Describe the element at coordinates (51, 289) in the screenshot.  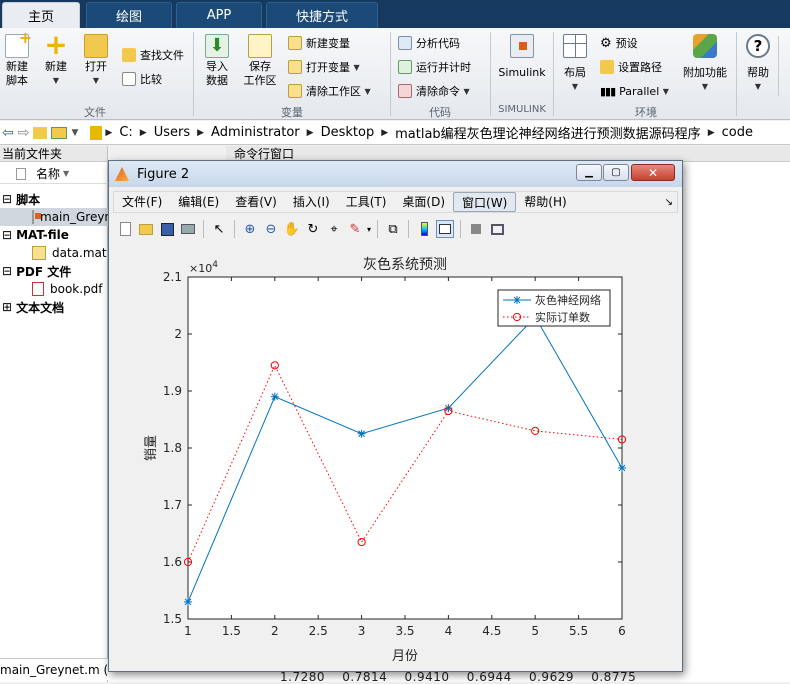
I see `file-item-book-pdf: book.pdf` at that location.